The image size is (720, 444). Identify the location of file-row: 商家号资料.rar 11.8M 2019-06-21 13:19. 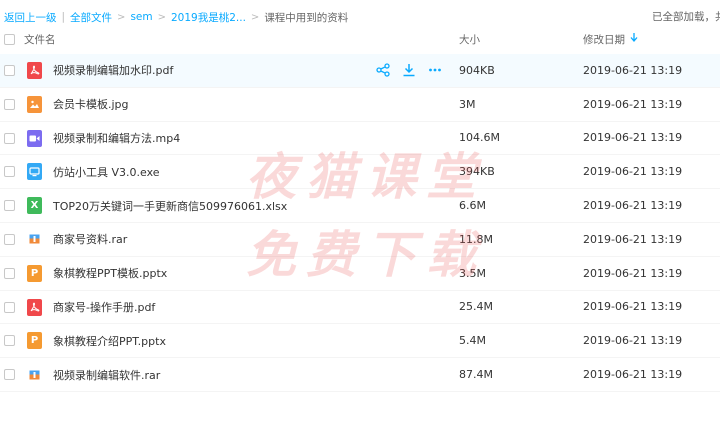
(360, 240).